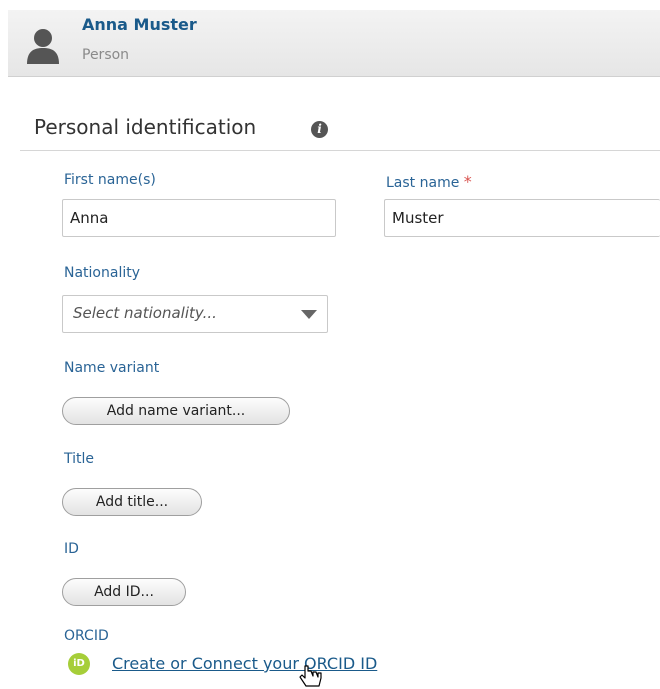  I want to click on orcid-connect-link: Create or Connect your ORCID ID, so click(244, 663).